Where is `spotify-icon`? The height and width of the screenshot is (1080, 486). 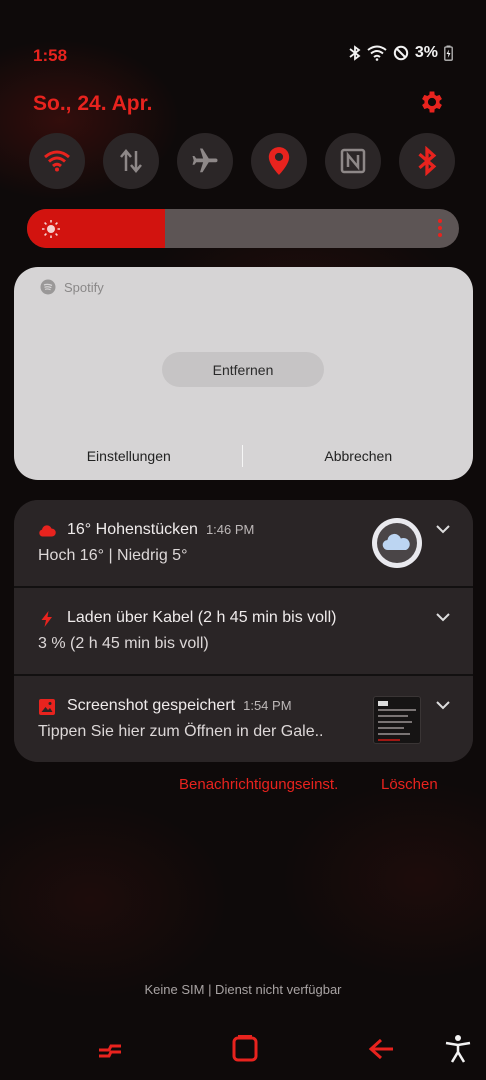 spotify-icon is located at coordinates (48, 287).